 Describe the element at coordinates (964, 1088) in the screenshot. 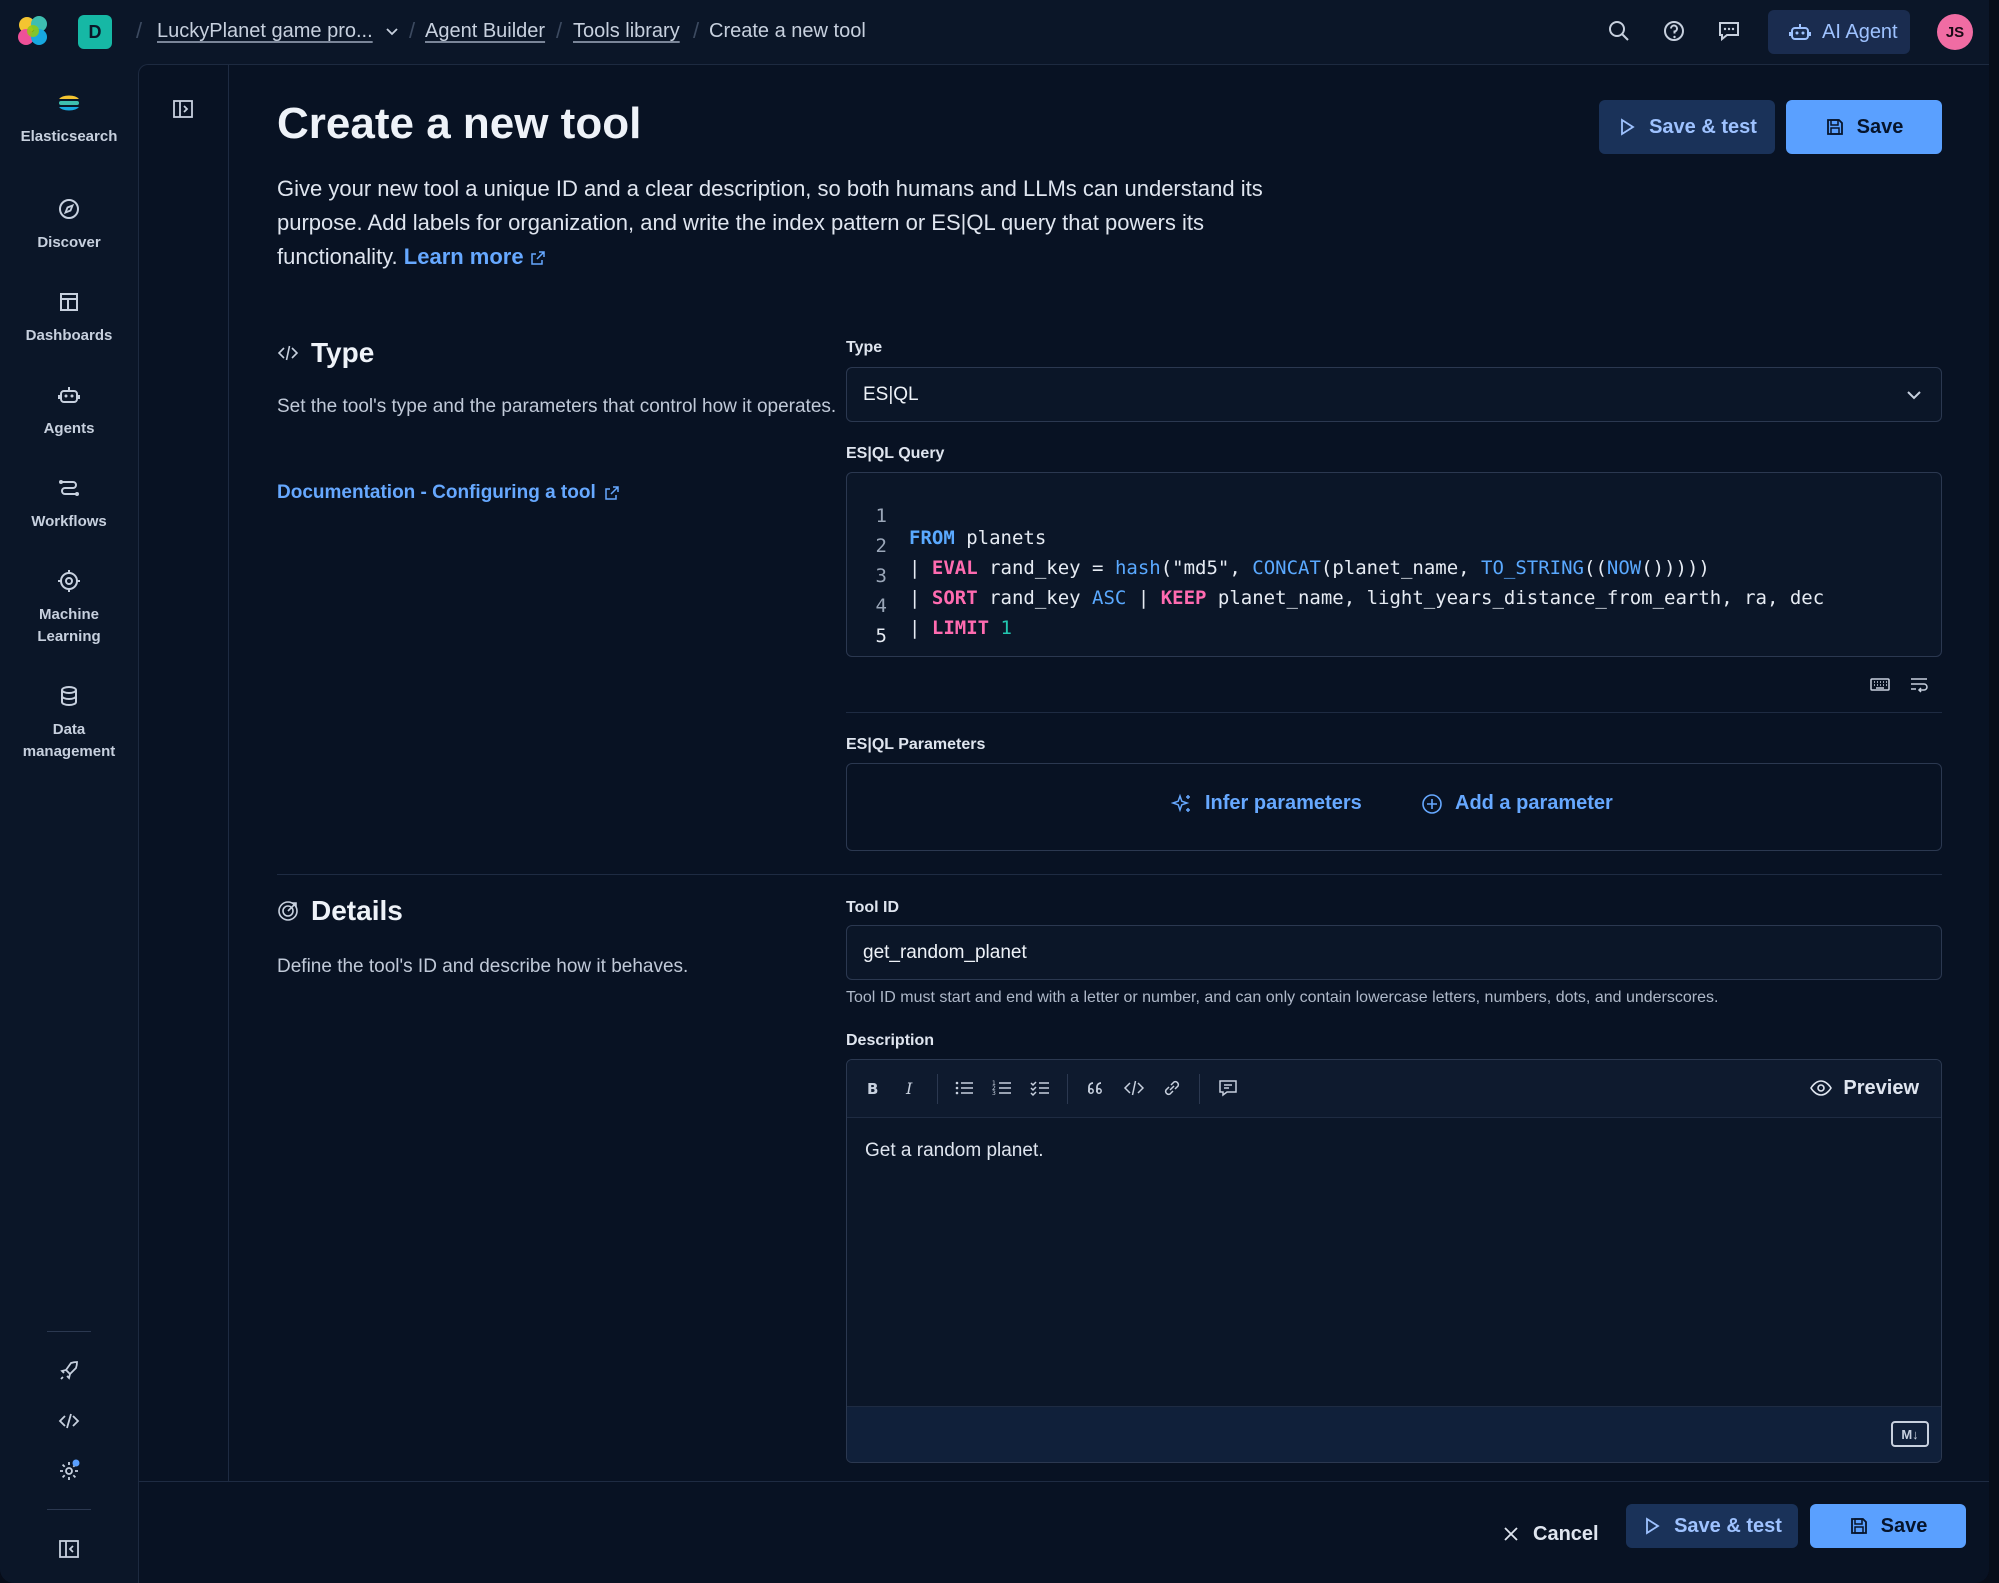

I see `bullet-list-icon` at that location.